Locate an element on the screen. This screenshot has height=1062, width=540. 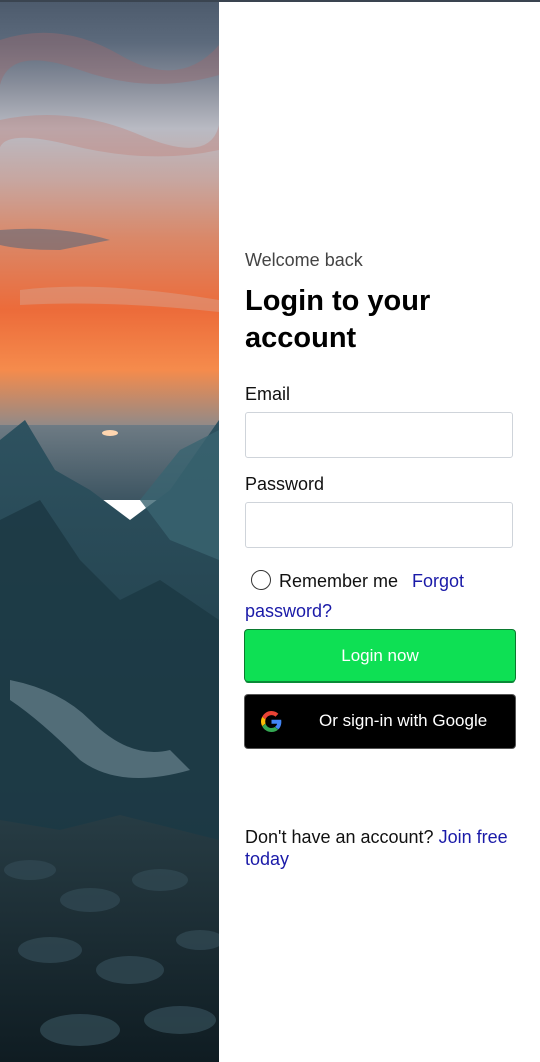
email-label: Email is located at coordinates (268, 394).